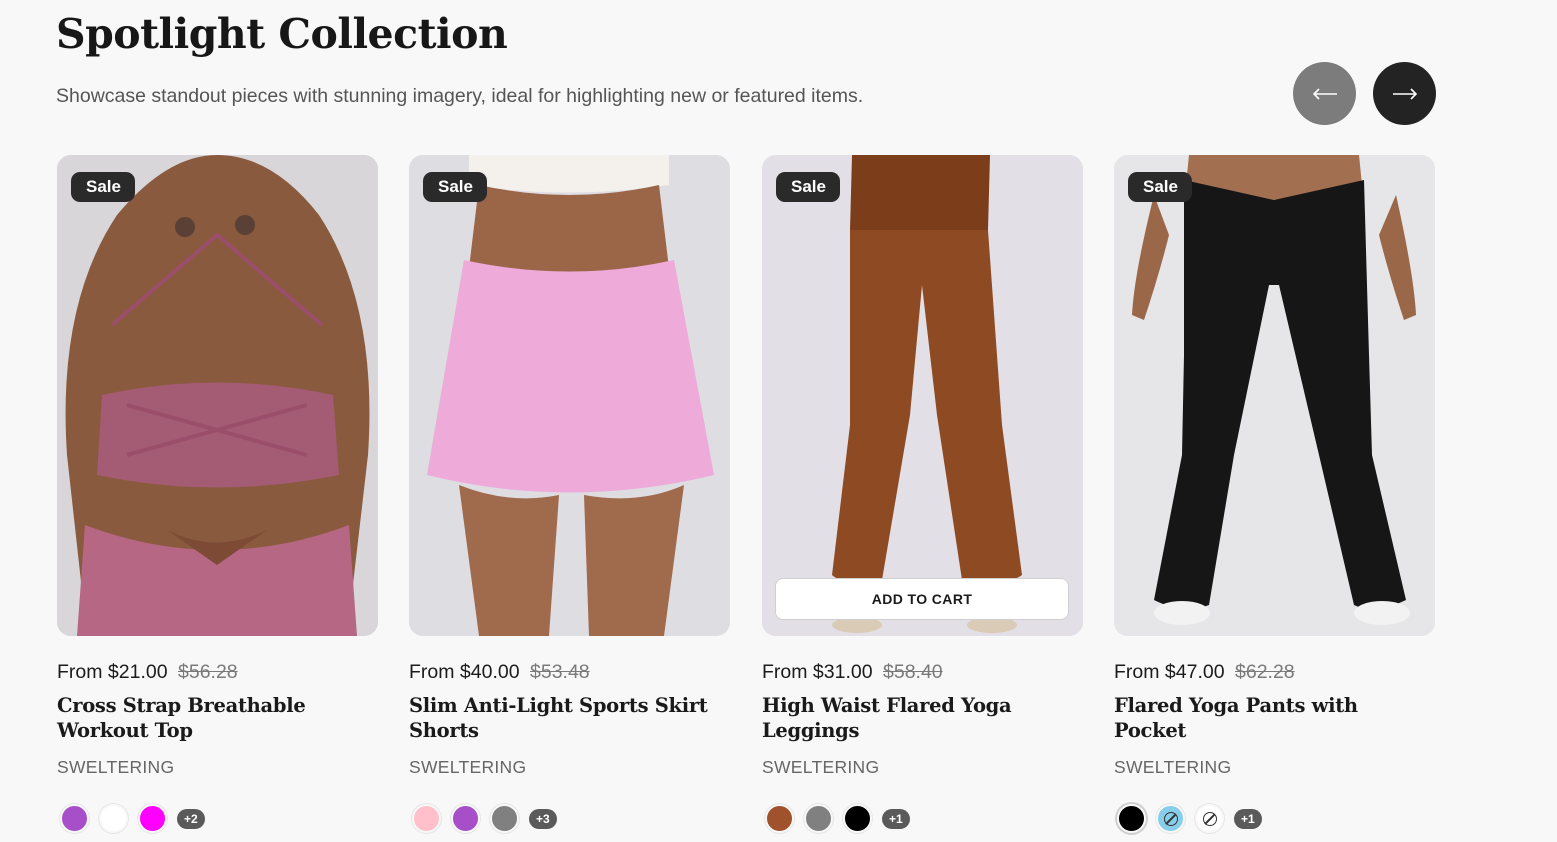 This screenshot has height=842, width=1557. I want to click on sale-price: $40.00, so click(489, 672).